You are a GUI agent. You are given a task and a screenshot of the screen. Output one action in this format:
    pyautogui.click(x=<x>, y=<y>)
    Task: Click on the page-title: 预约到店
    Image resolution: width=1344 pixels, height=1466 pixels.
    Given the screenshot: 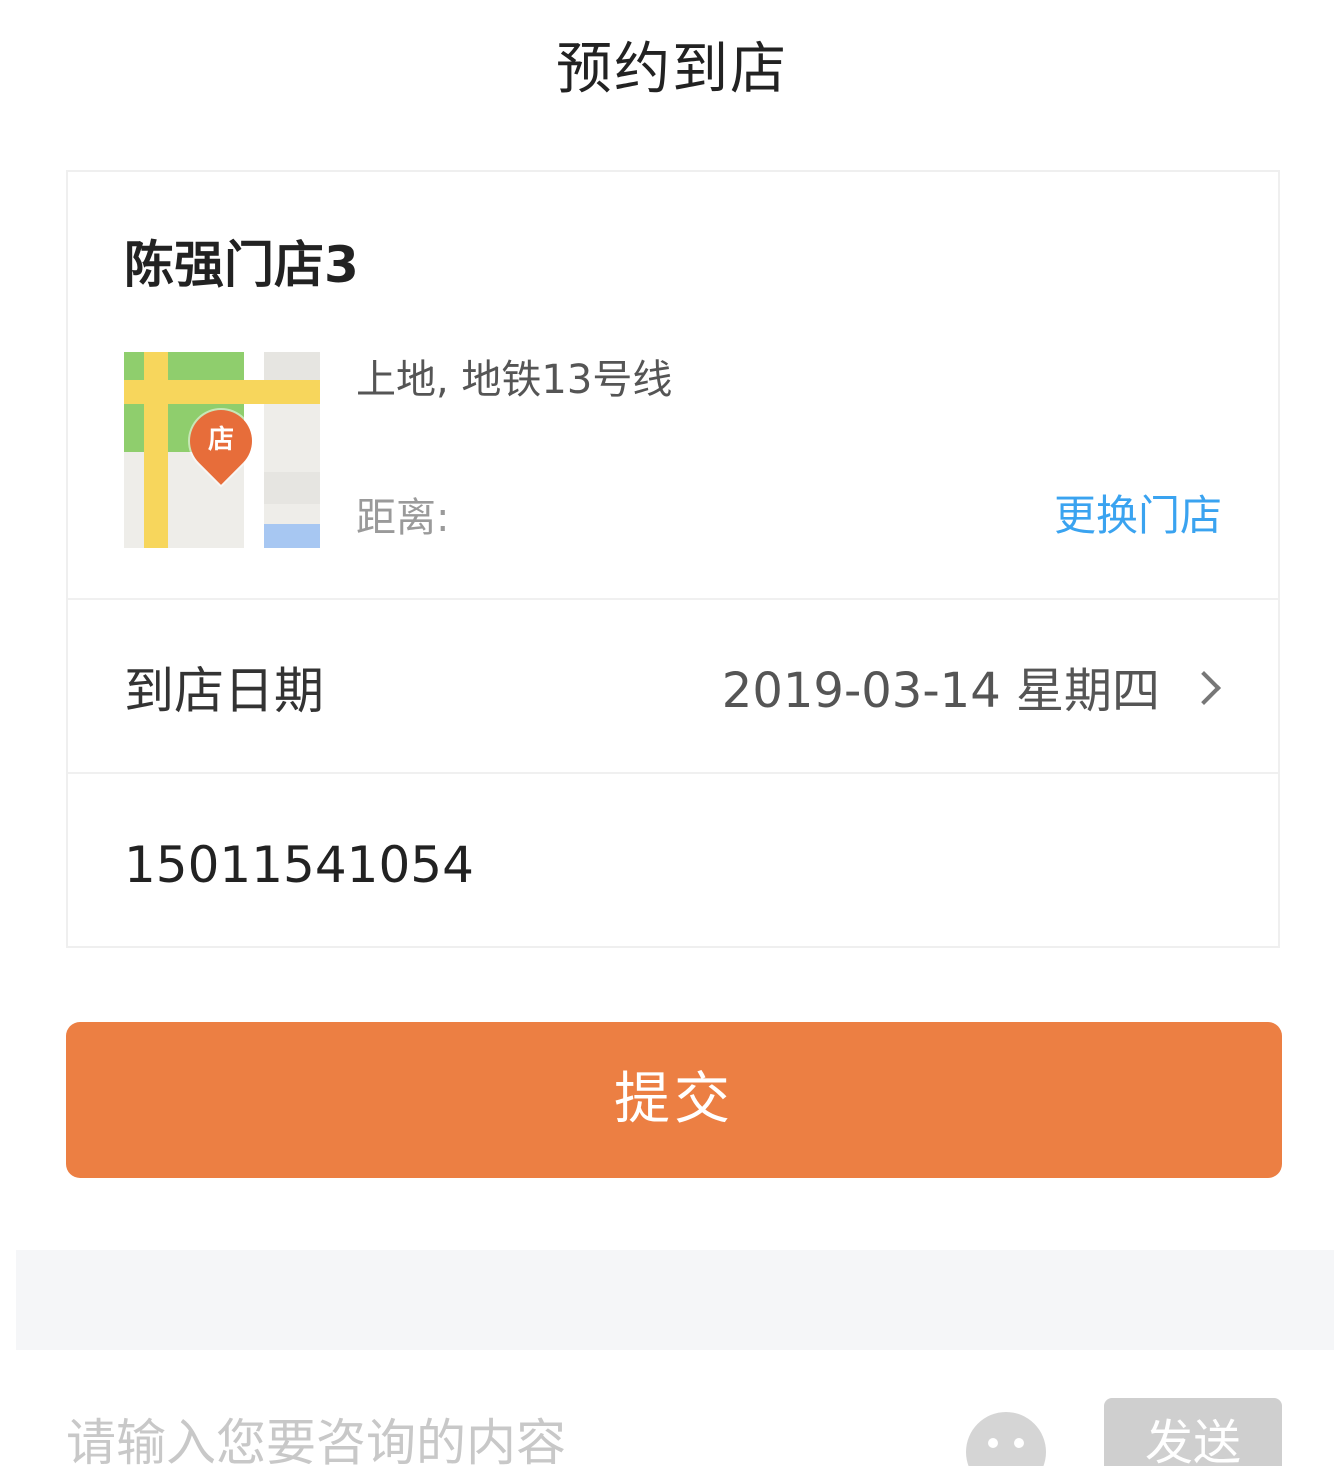 What is the action you would take?
    pyautogui.click(x=672, y=69)
    